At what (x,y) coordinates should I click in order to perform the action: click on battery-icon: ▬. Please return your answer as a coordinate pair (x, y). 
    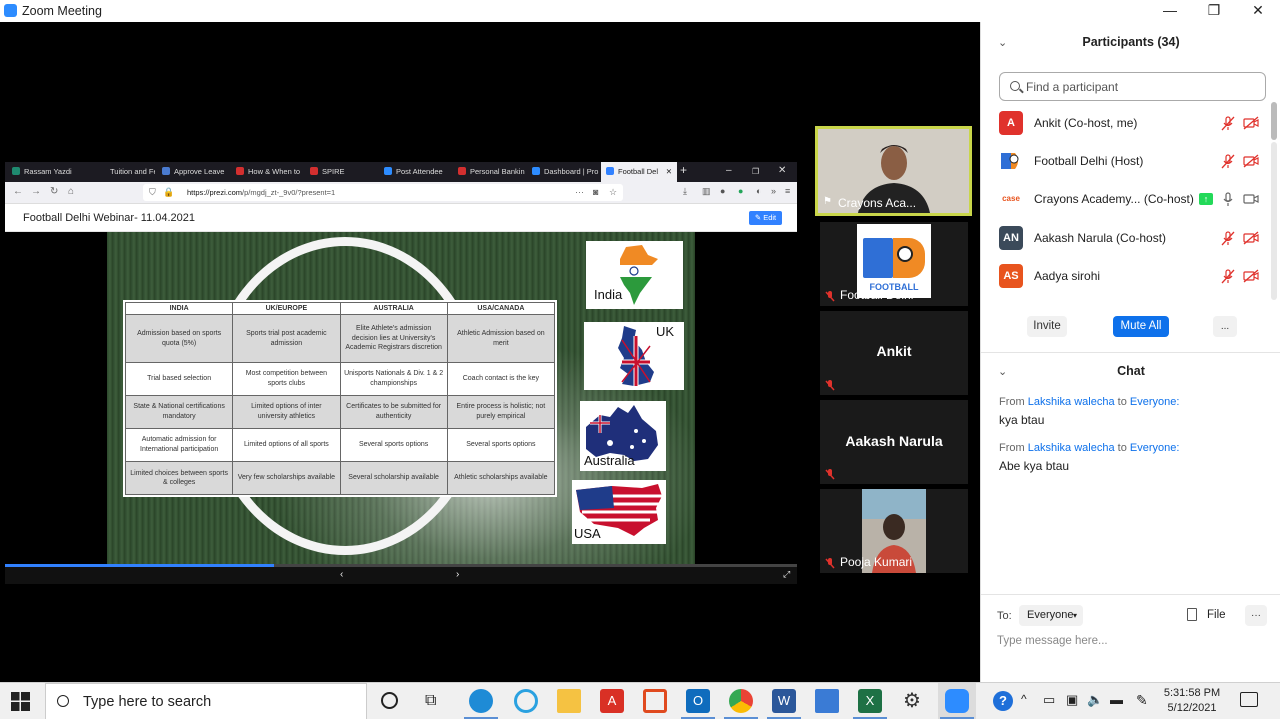
    Looking at the image, I should click on (1116, 699).